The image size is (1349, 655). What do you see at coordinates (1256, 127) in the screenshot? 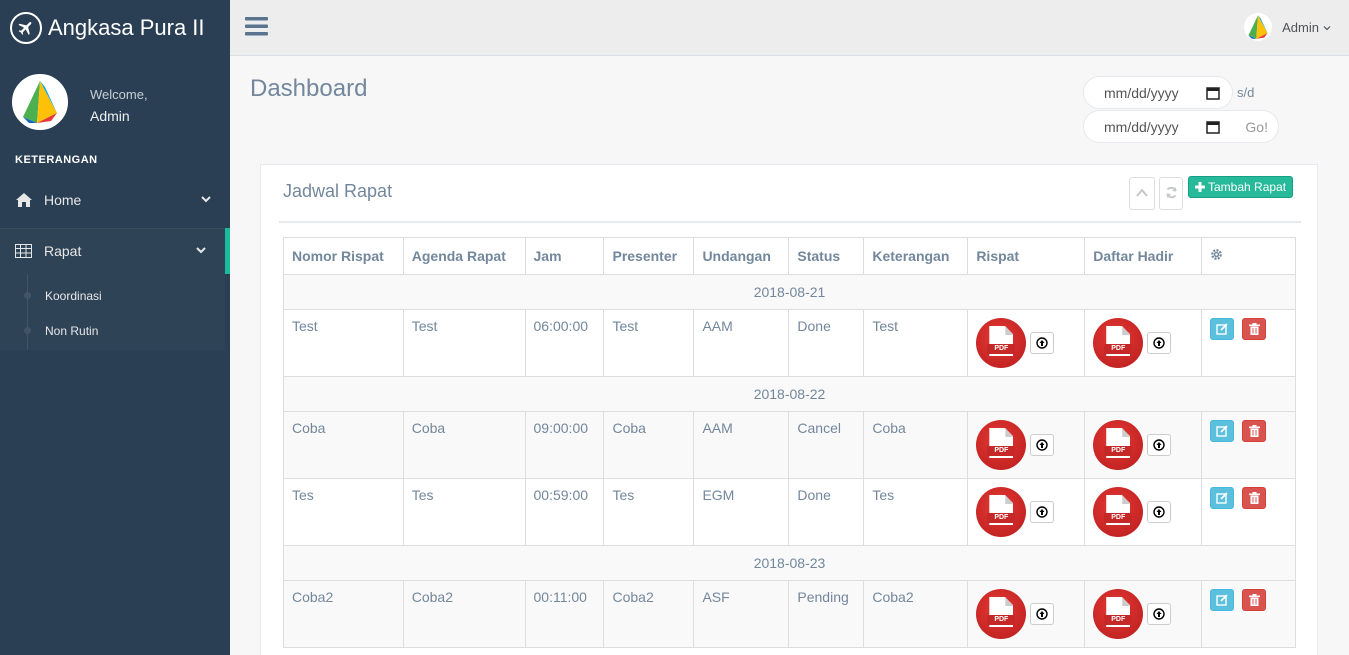
I see `go-button: Go!` at bounding box center [1256, 127].